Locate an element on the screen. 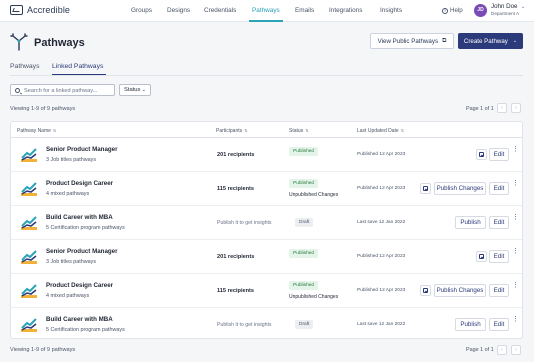 The height and width of the screenshot is (362, 534). column-header-last-updated: Last Updated Date ⇅ is located at coordinates (380, 131).